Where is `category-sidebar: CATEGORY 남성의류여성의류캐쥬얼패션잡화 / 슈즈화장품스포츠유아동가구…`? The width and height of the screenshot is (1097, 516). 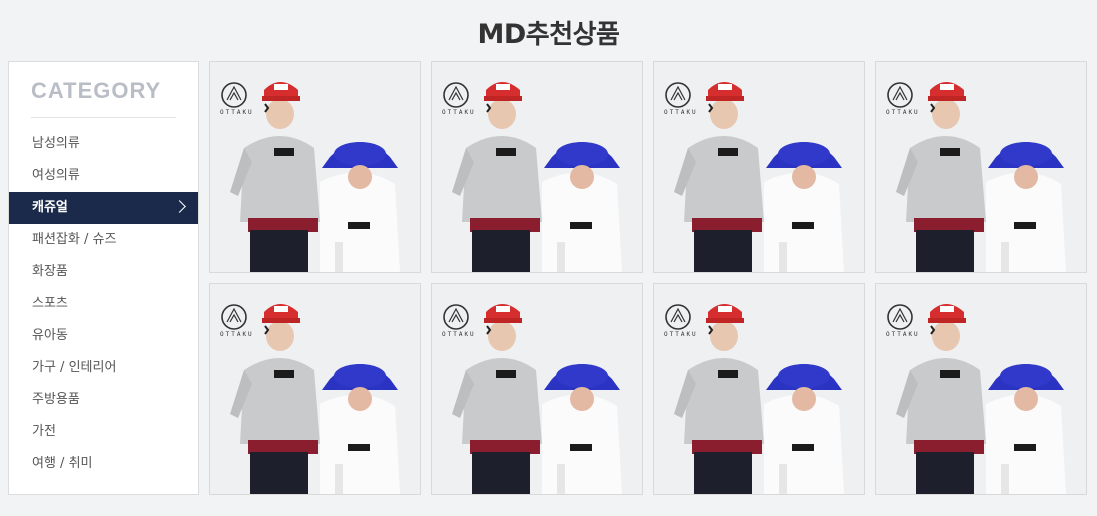
category-sidebar: CATEGORY 남성의류여성의류캐쥬얼패션잡화 / 슈즈화장품스포츠유아동가구… is located at coordinates (103, 278).